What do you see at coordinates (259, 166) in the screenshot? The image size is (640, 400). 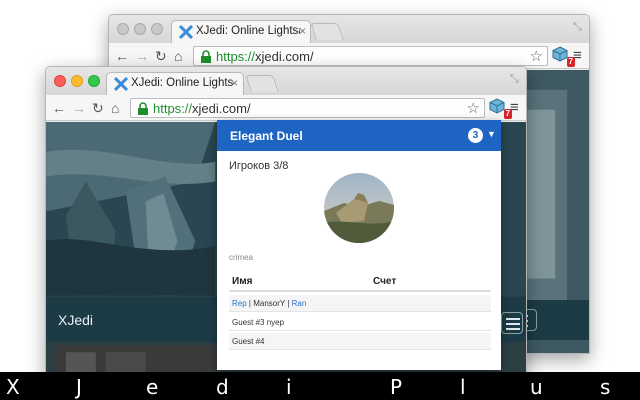 I see `players-label: Игроков 3/8` at bounding box center [259, 166].